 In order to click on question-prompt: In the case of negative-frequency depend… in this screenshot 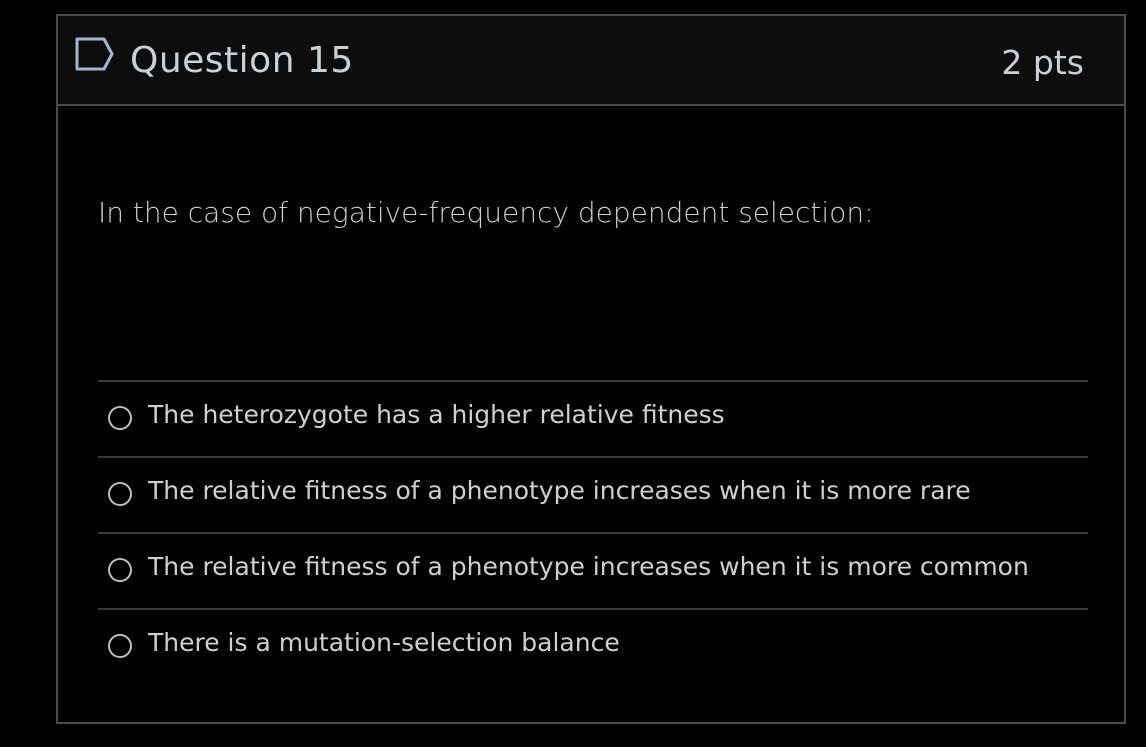, I will do `click(486, 212)`.